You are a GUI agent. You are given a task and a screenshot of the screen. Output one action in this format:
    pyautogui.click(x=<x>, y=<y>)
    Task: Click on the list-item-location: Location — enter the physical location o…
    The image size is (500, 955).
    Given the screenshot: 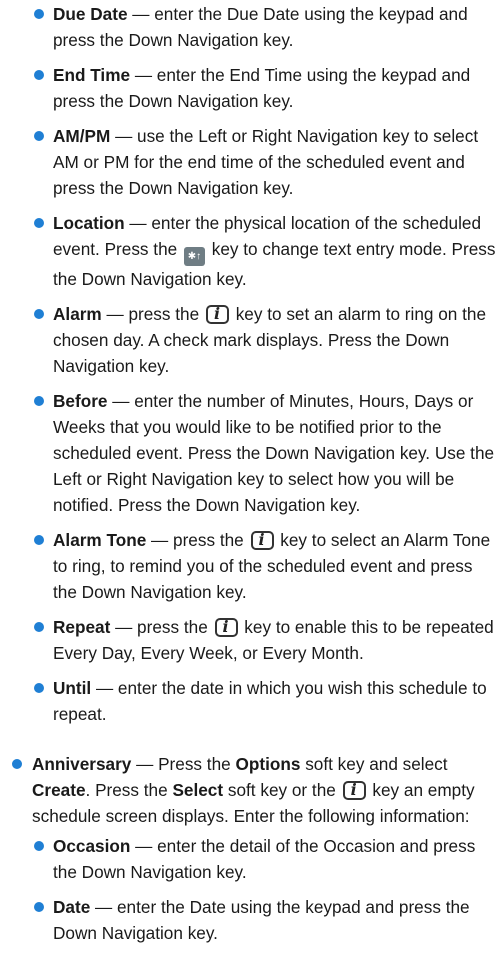 What is the action you would take?
    pyautogui.click(x=250, y=251)
    